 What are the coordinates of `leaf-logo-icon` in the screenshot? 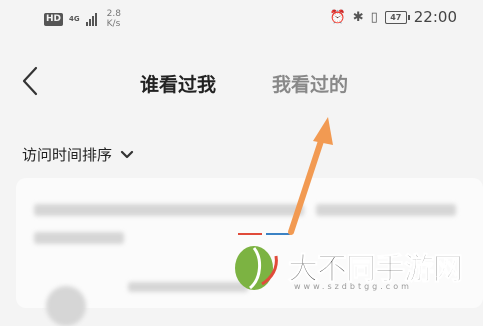 It's located at (256, 268).